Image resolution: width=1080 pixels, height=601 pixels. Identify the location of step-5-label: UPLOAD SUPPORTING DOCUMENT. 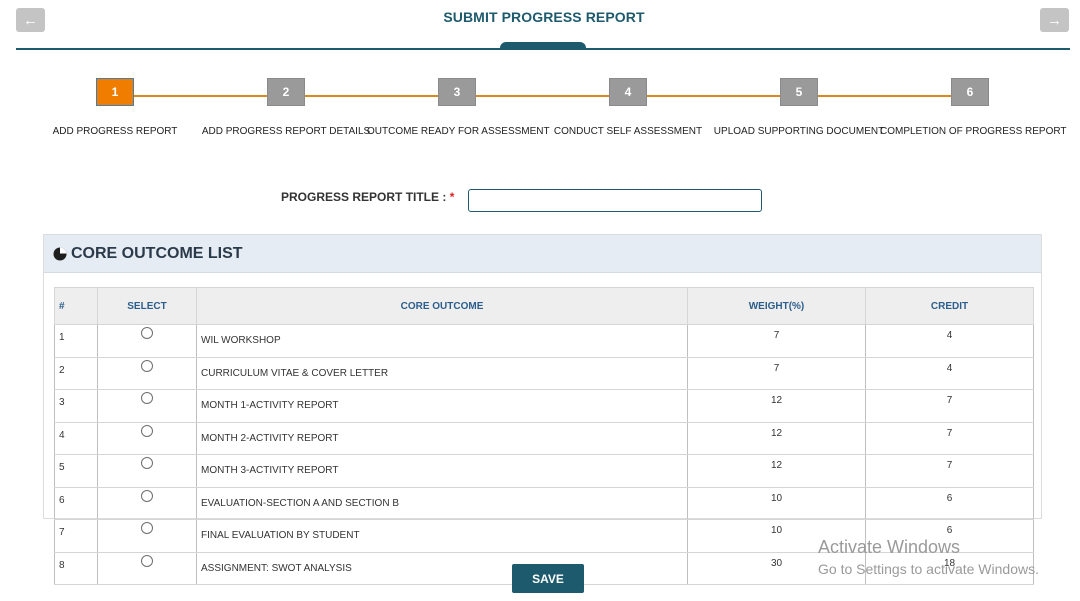
(799, 131).